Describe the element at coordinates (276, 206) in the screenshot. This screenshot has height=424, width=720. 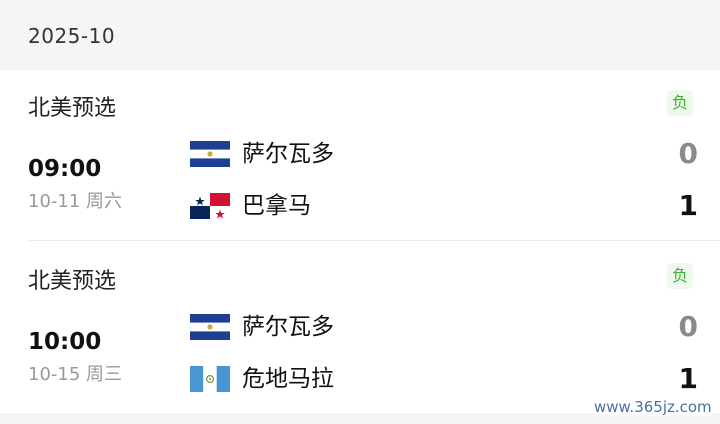
I see `away-team-name: 巴拿马` at that location.